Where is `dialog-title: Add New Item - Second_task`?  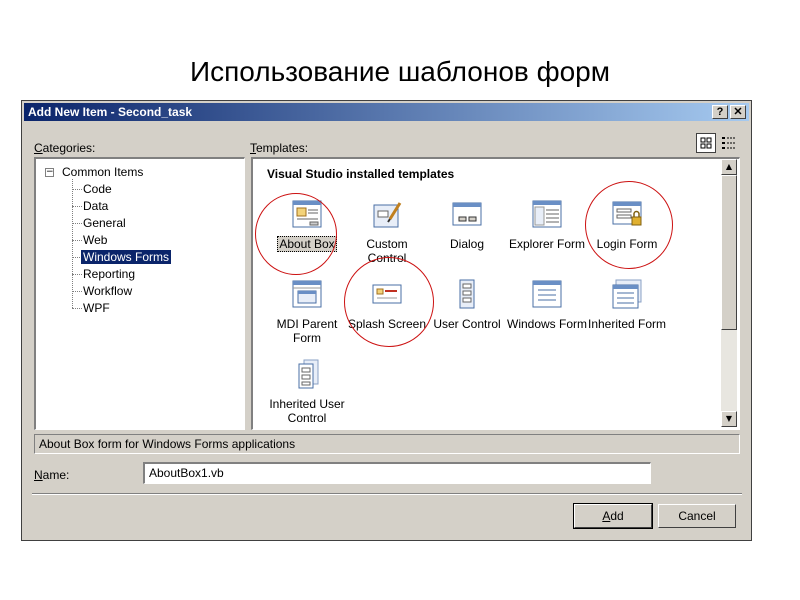 dialog-title: Add New Item - Second_task is located at coordinates (110, 112).